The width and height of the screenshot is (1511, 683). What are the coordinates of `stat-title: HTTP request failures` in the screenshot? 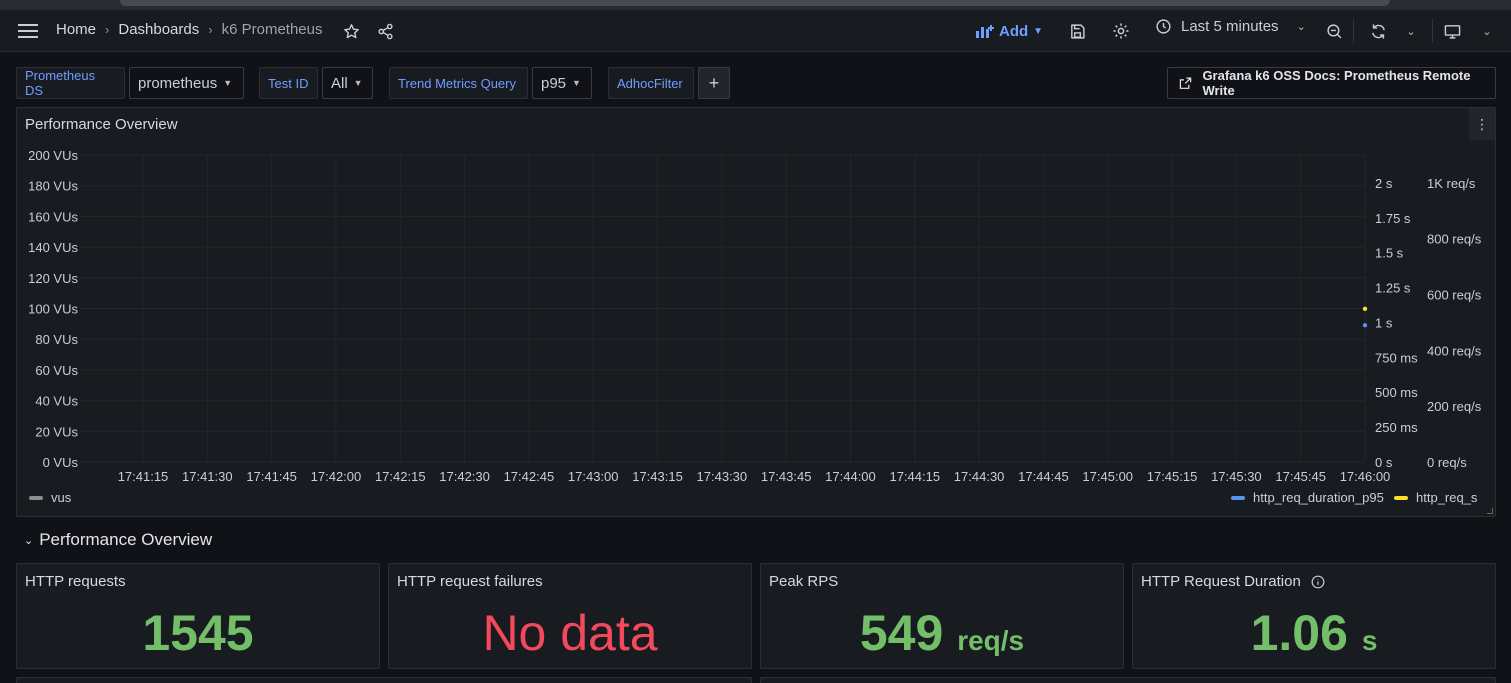 It's located at (470, 581).